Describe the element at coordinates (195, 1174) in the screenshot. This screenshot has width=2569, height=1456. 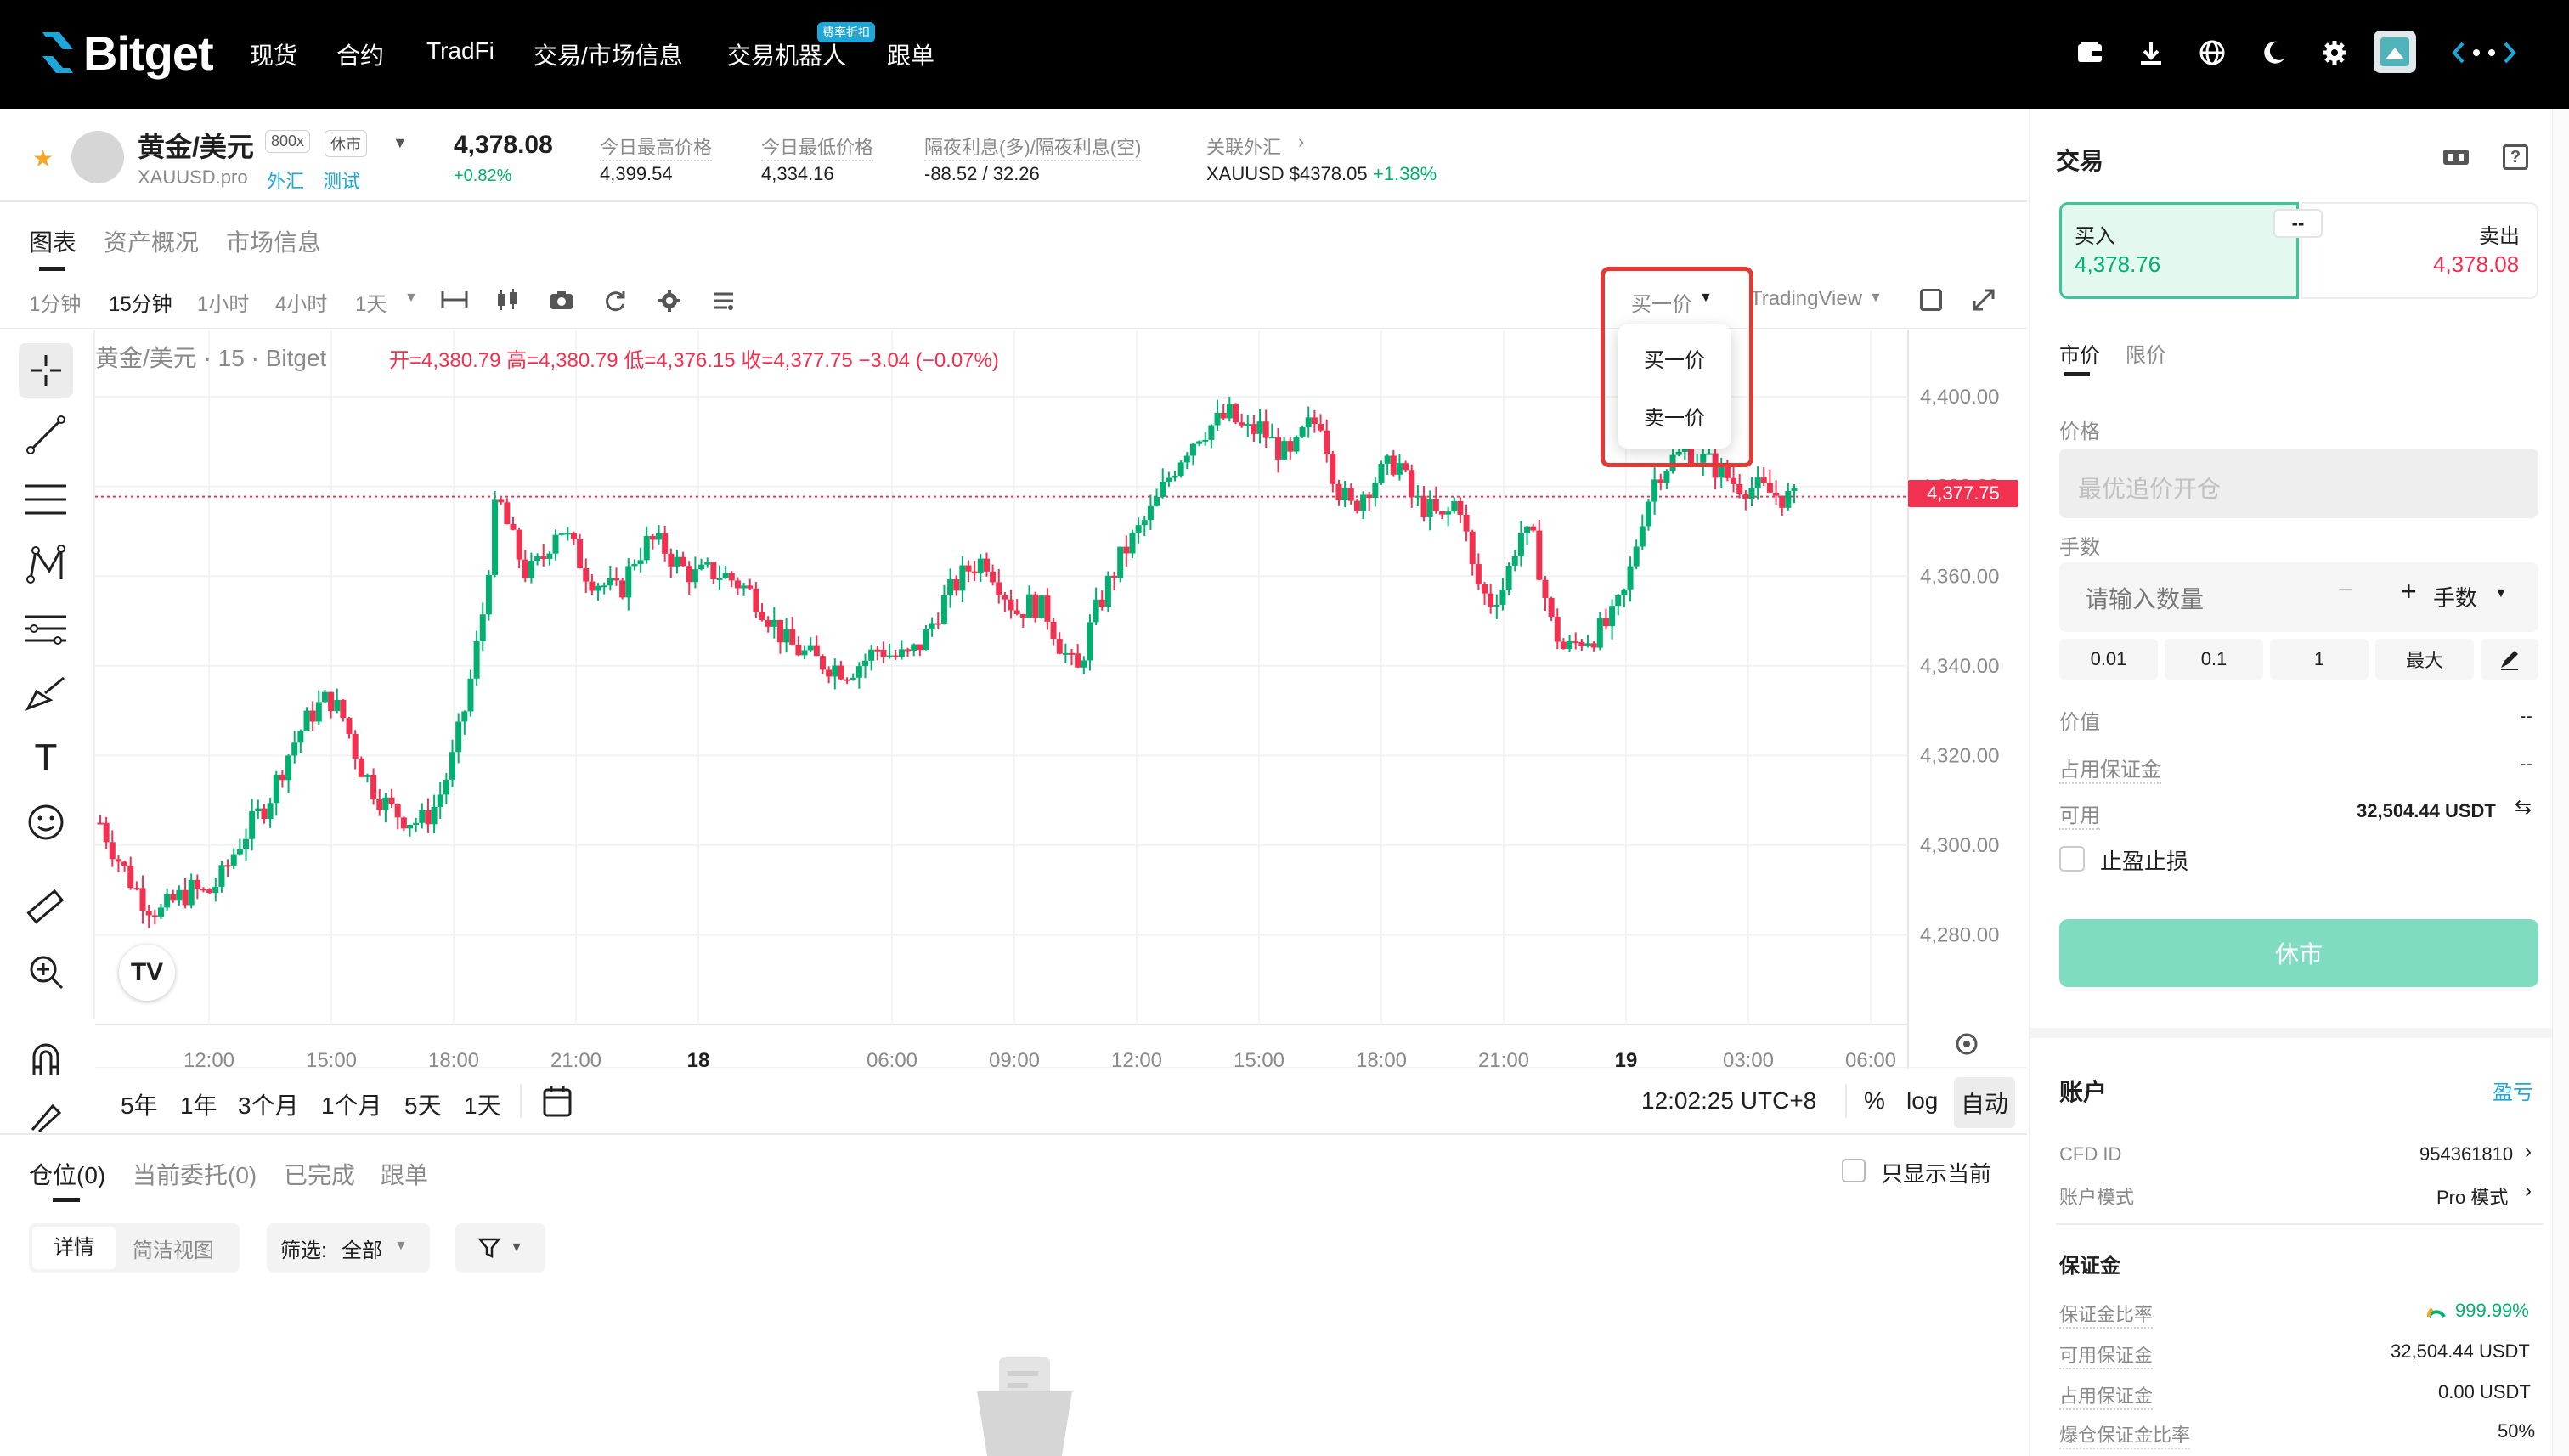
I see `tab-open-orders: 当前委托(0)` at that location.